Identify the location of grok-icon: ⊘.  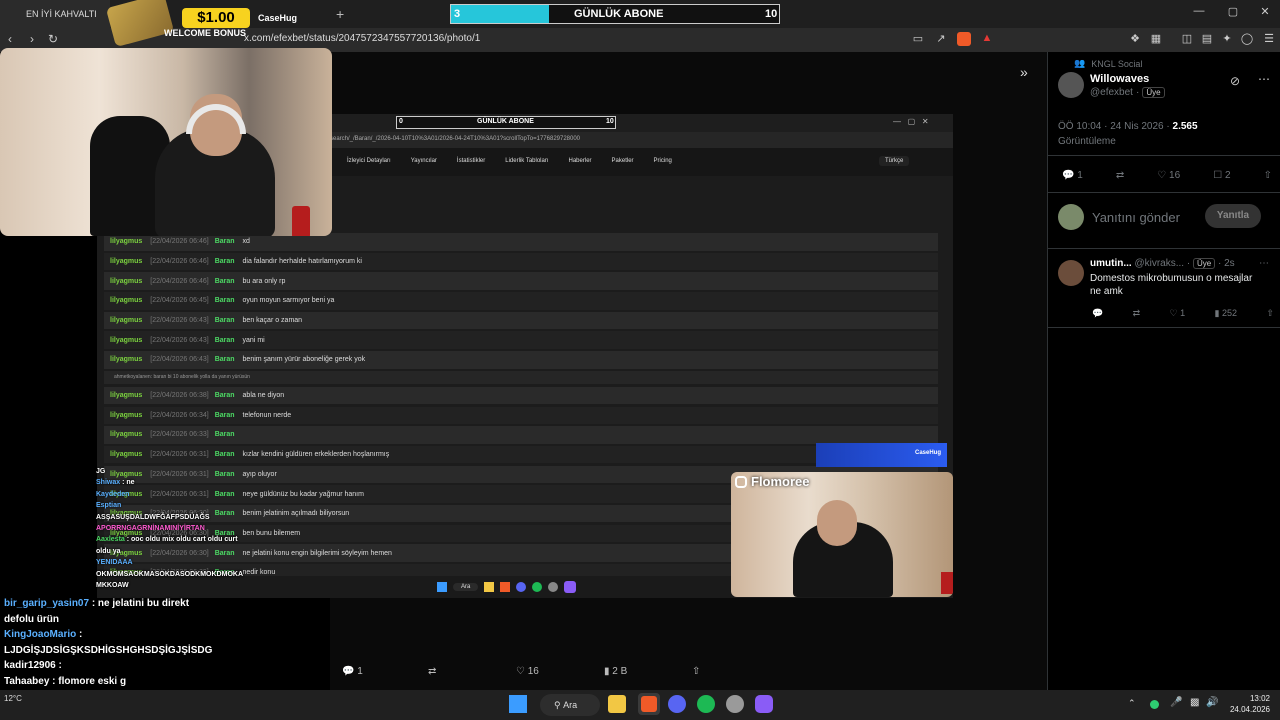
(1235, 81).